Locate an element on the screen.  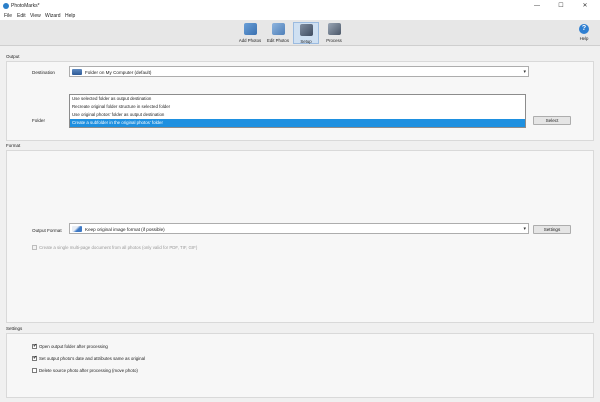
output-section-title: Output is located at coordinates (13, 56).